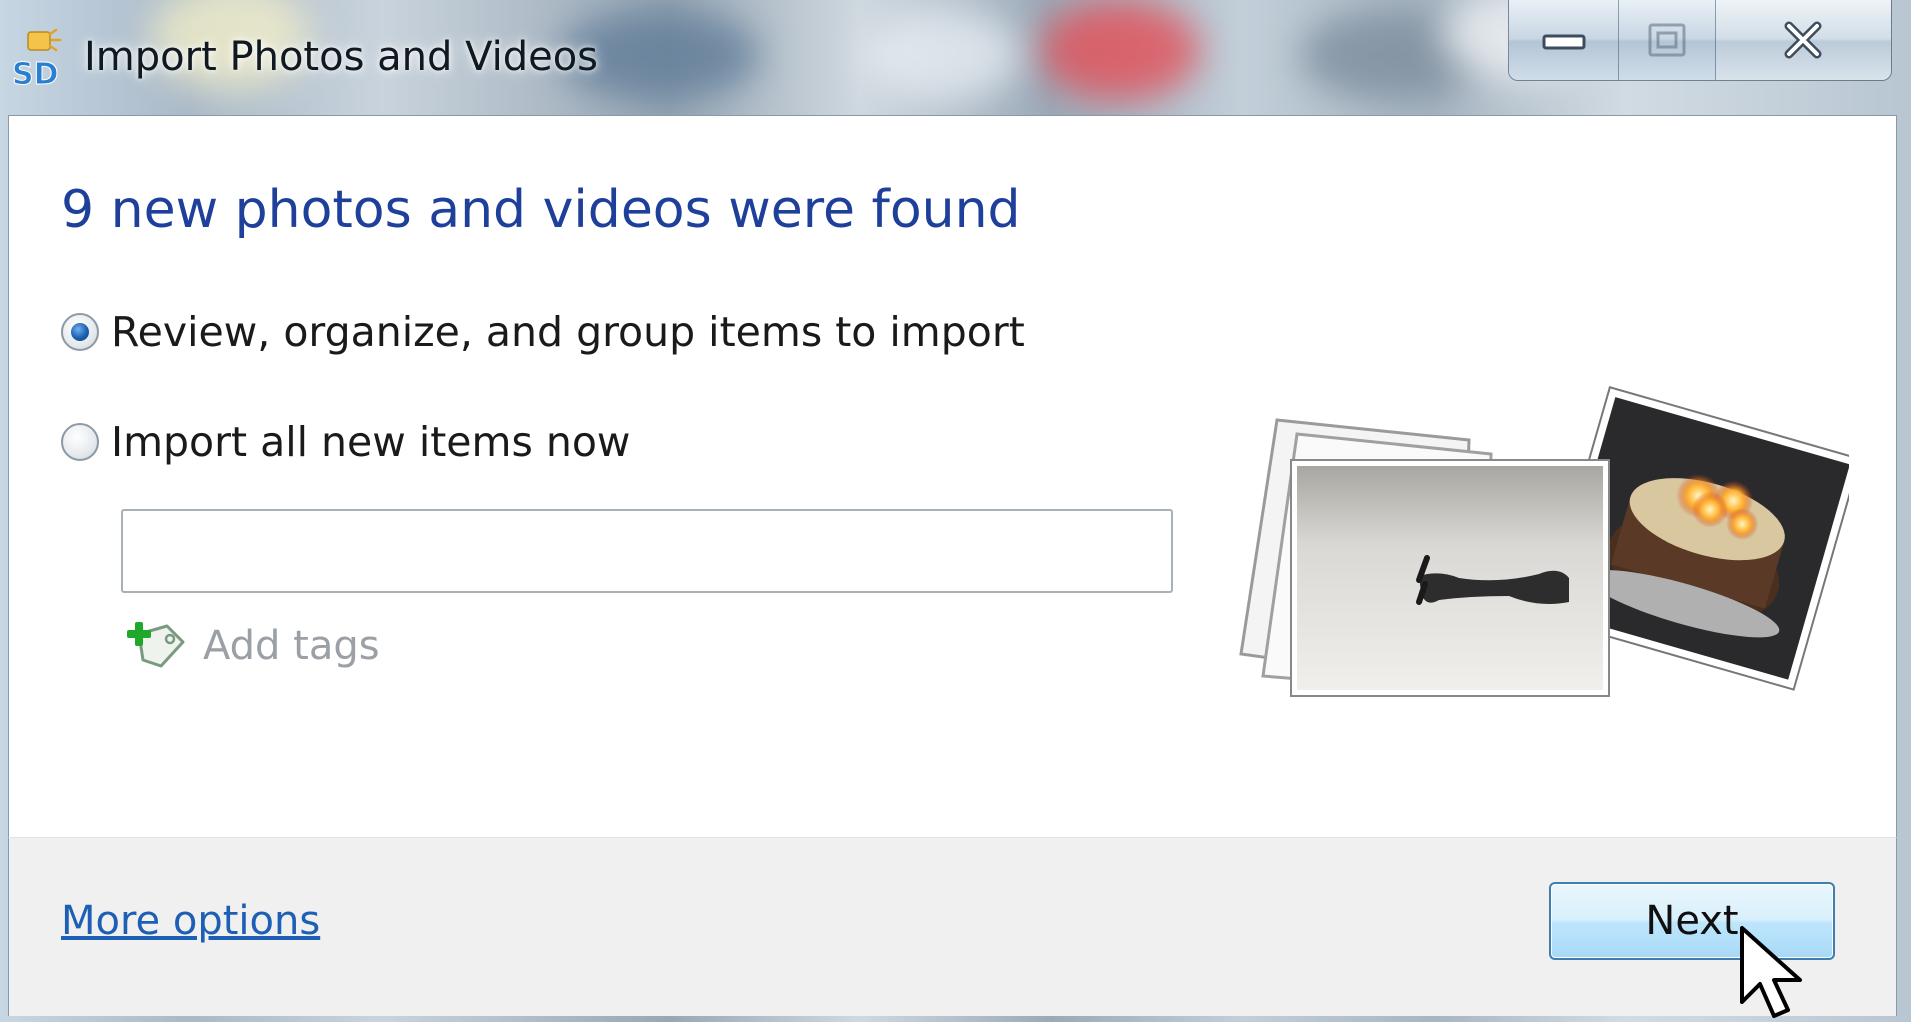 The width and height of the screenshot is (1911, 1022). I want to click on minimize-icon, so click(1564, 42).